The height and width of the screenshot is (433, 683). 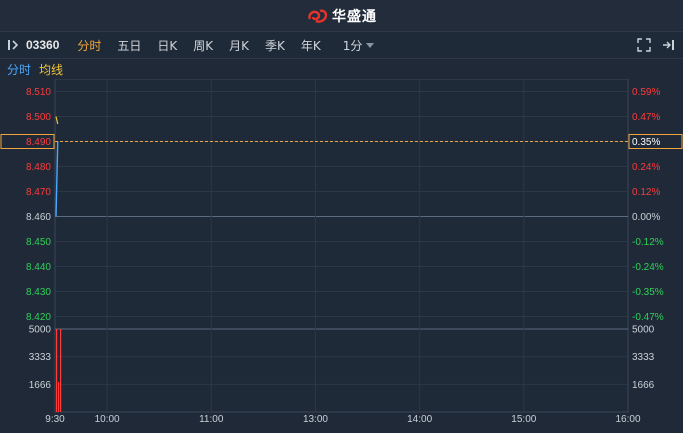 I want to click on price-tick-label: 8.450, so click(x=38, y=242).